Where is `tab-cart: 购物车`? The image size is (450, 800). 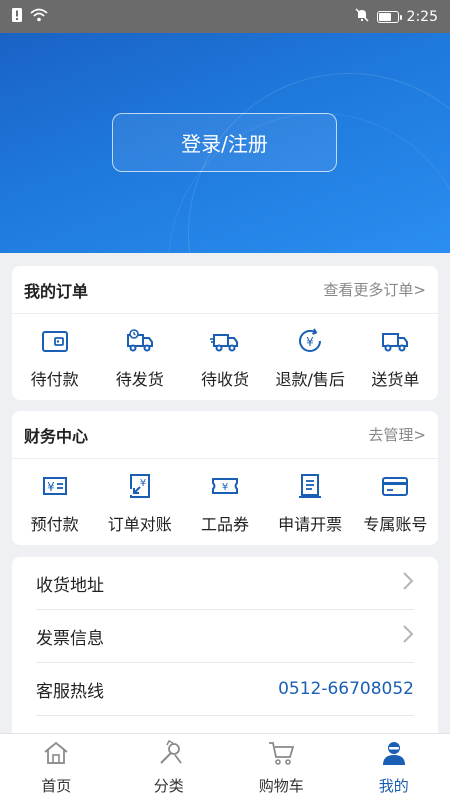
tab-cart: 购物车 is located at coordinates (281, 767).